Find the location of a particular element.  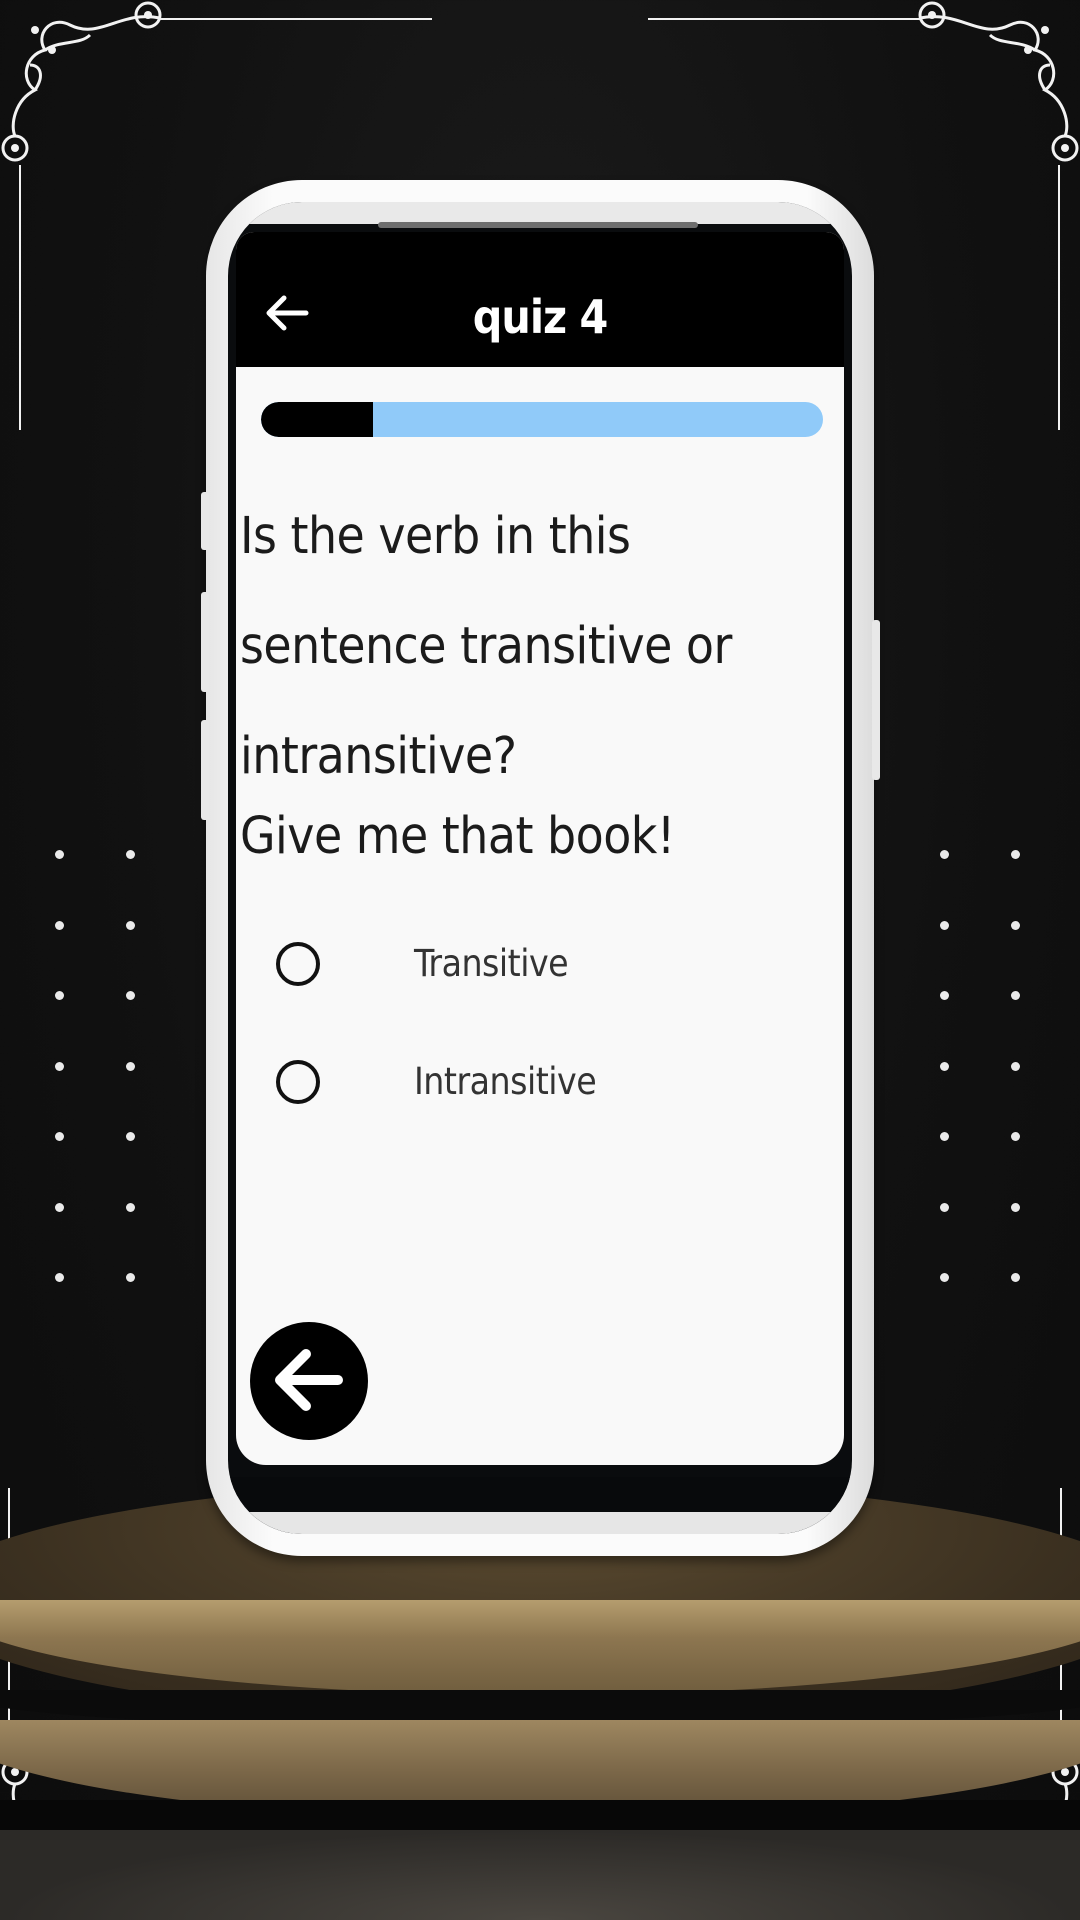

option-intransitive: Intransitive is located at coordinates (546, 1080).